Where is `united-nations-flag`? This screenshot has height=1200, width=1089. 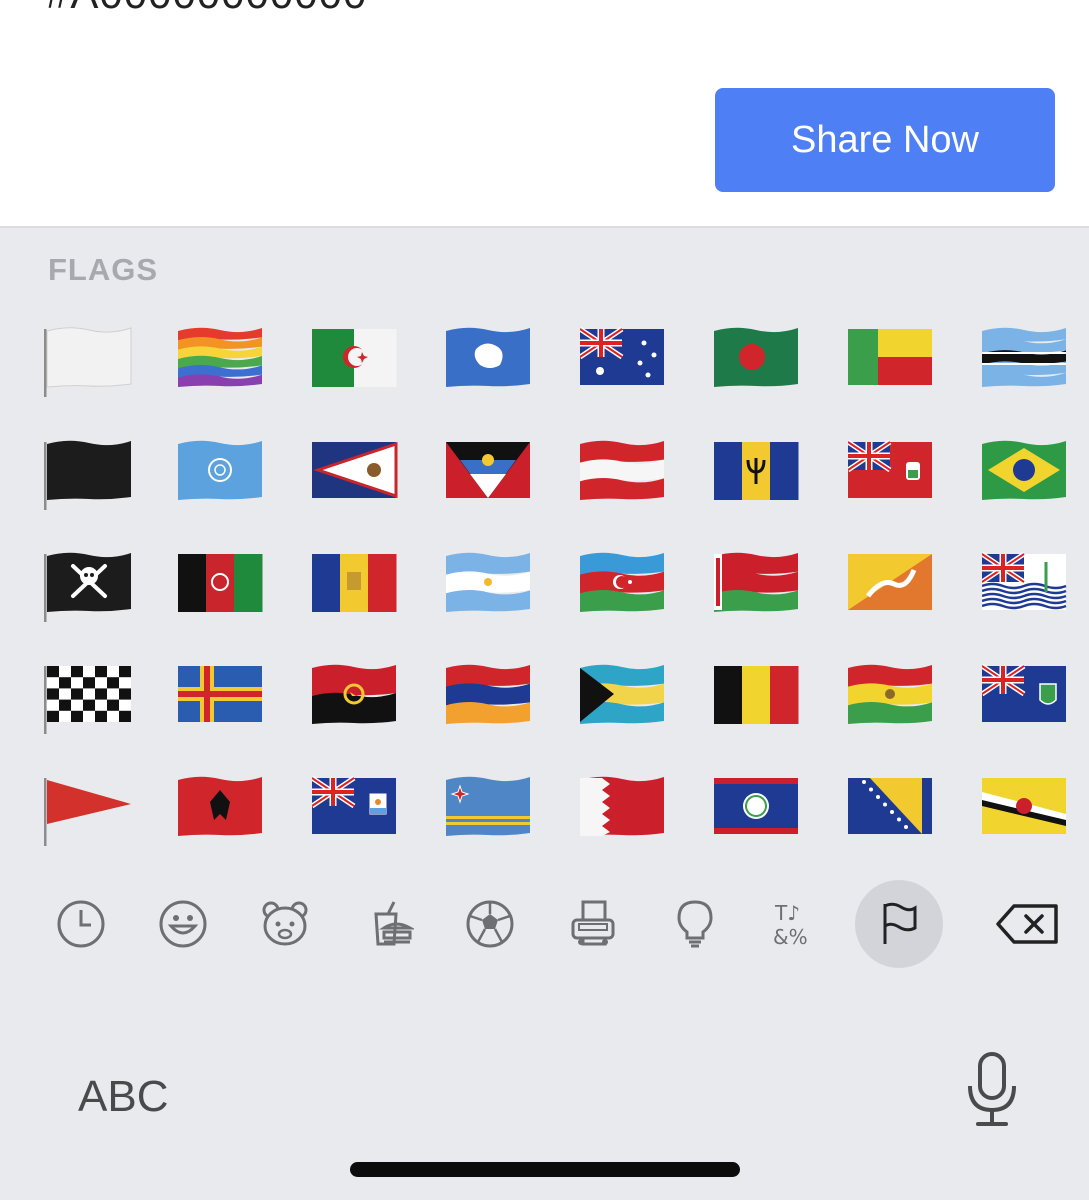
united-nations-flag is located at coordinates (223, 476).